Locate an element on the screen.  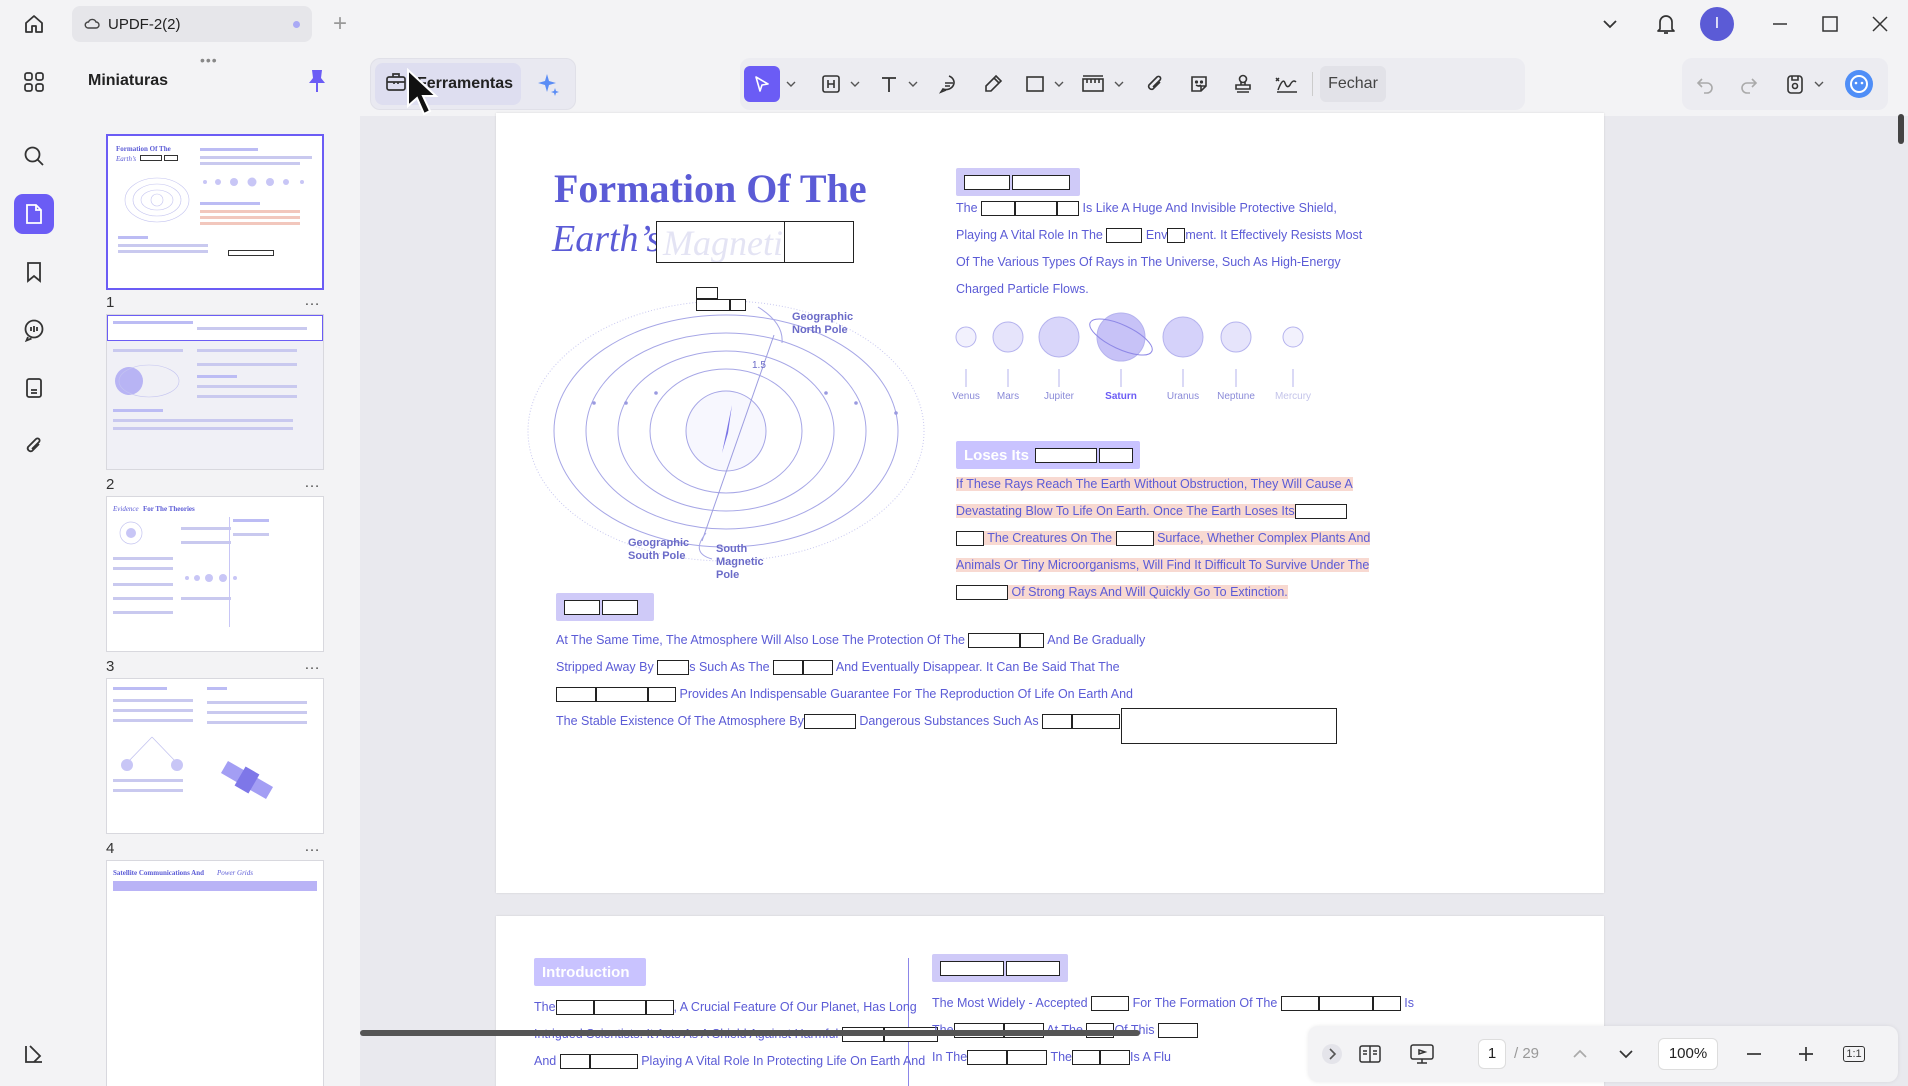
planet-label: Jupiter is located at coordinates (1058, 396).